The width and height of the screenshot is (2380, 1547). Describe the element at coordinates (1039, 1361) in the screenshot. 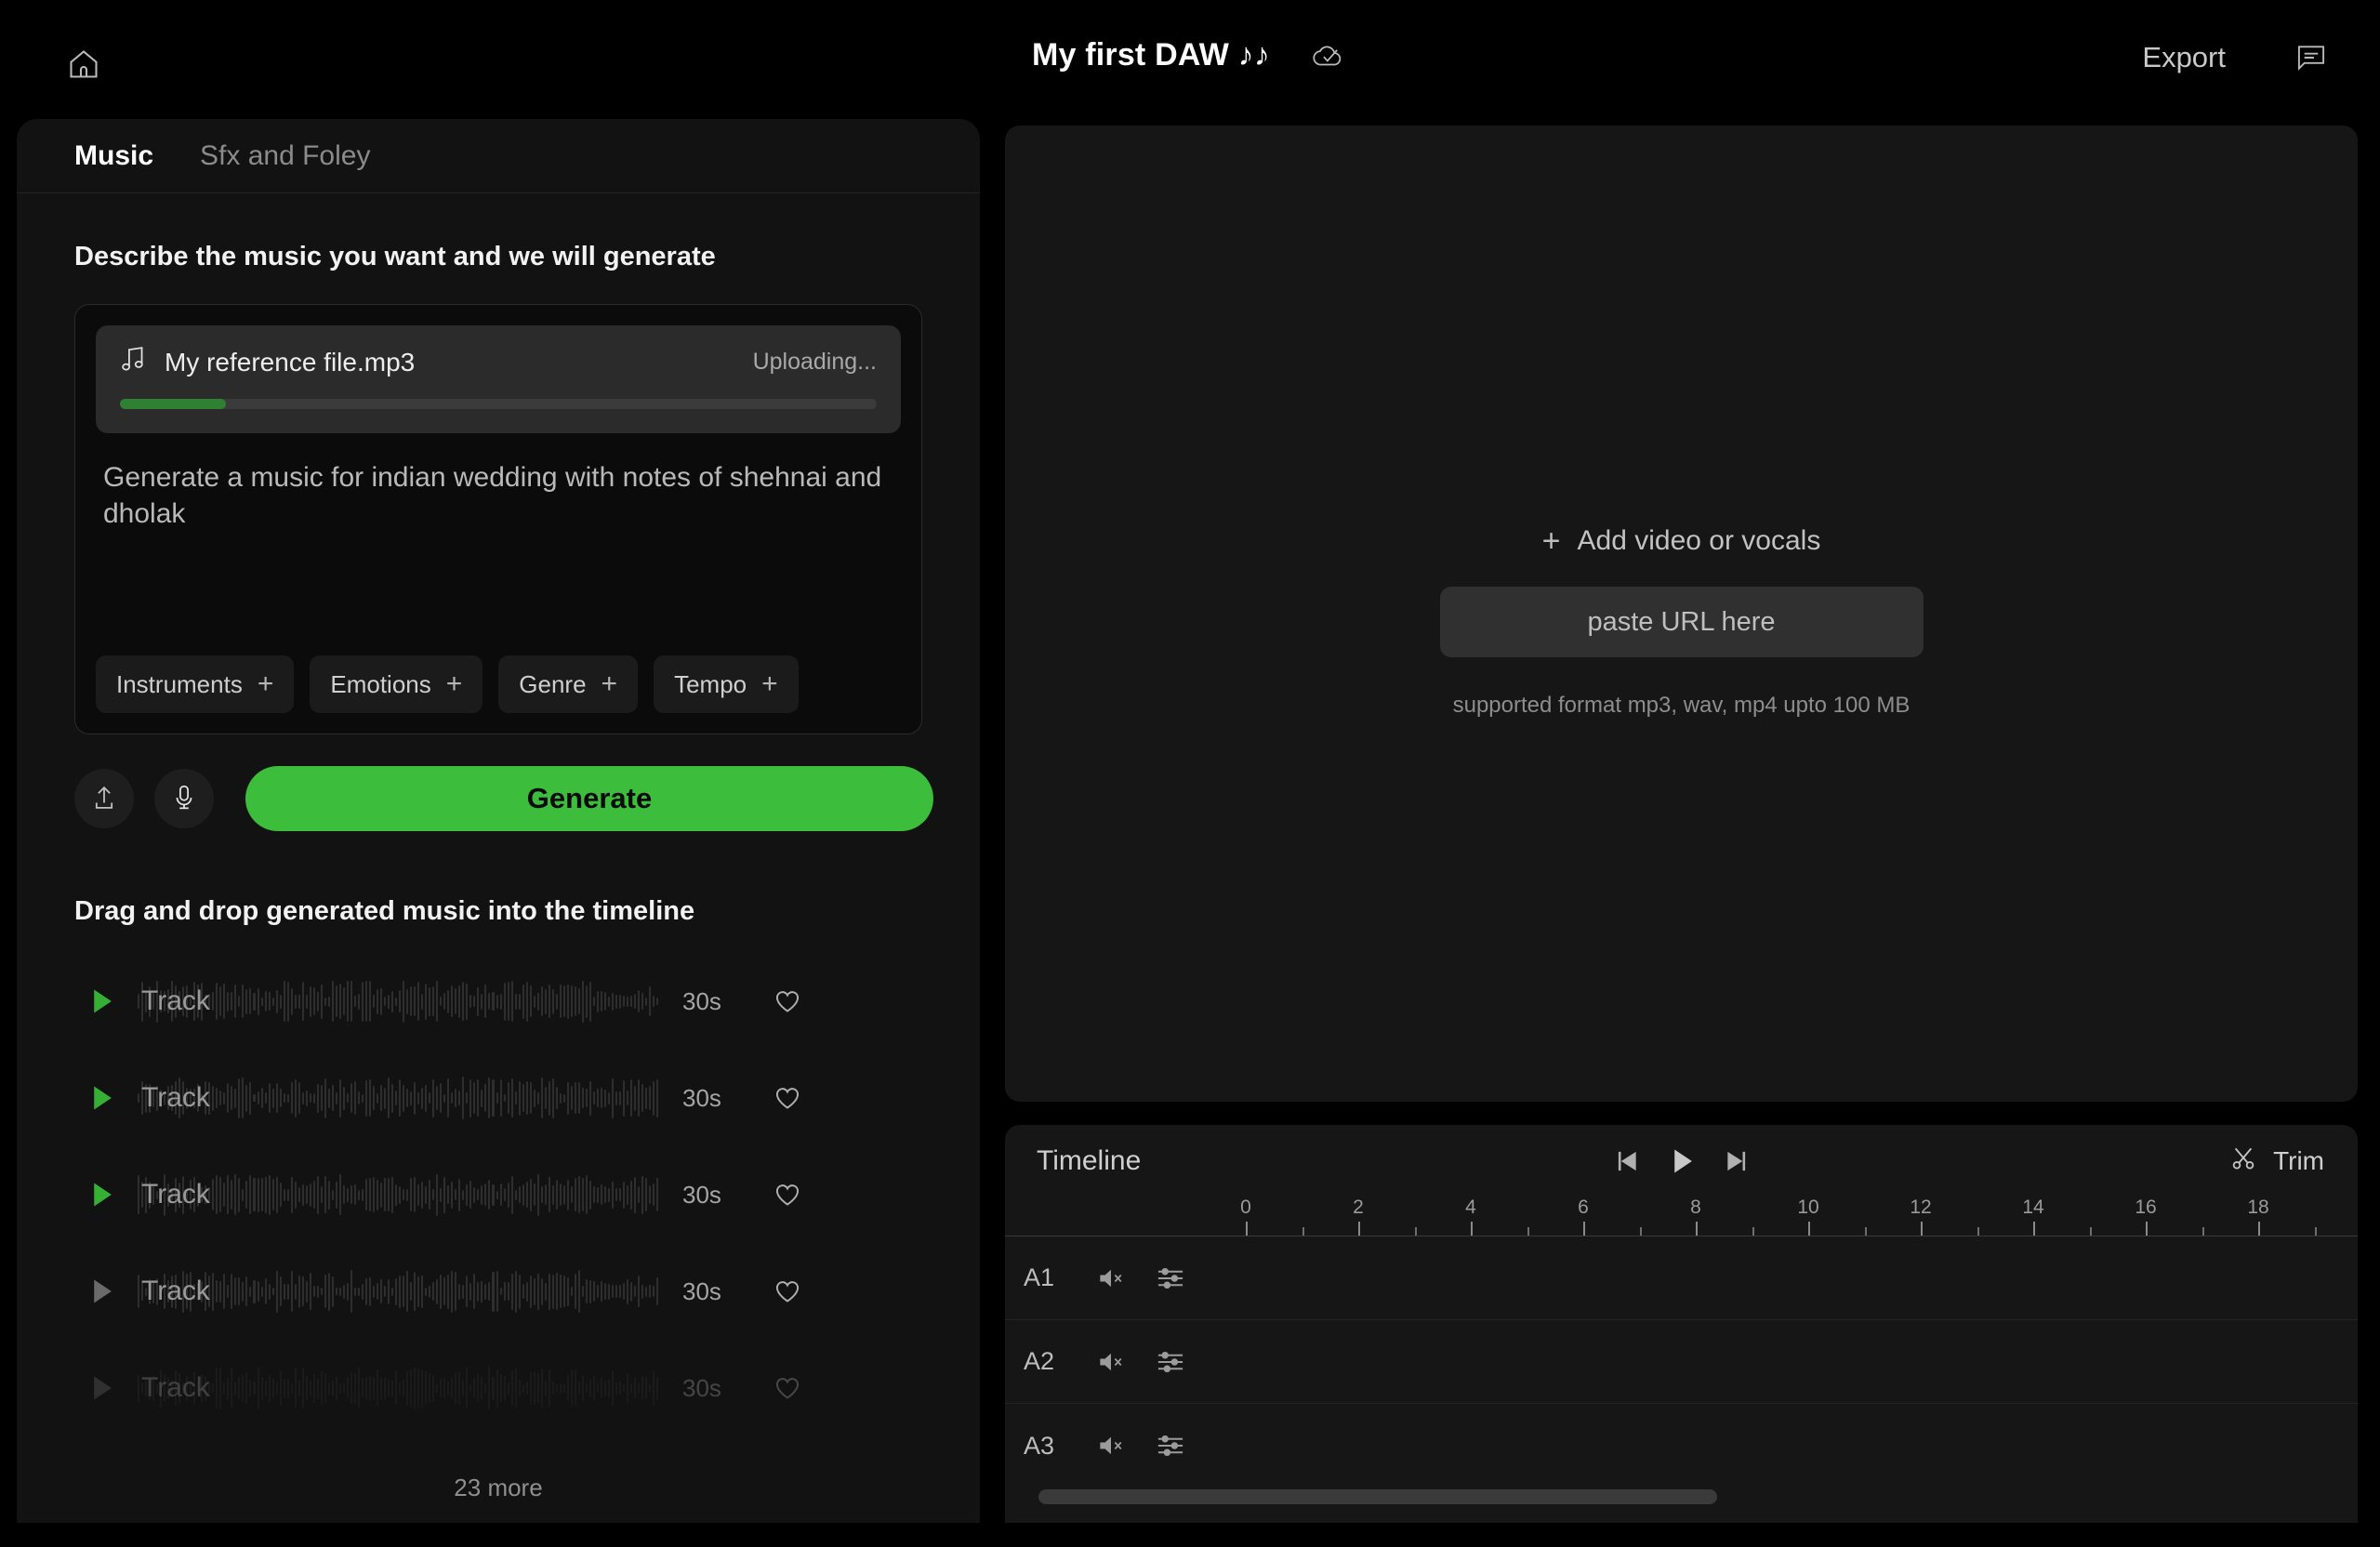

I see `timeline-track-label: A2` at that location.